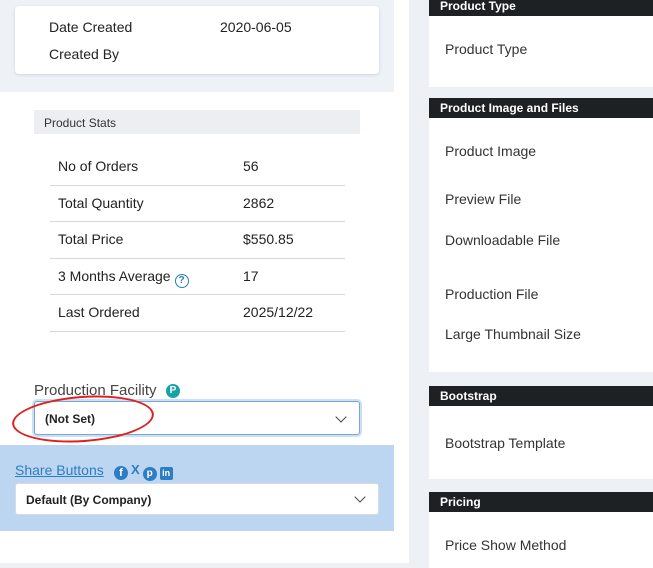 The image size is (653, 568). Describe the element at coordinates (197, 167) in the screenshot. I see `stats-row-orders: No of Orders 56` at that location.